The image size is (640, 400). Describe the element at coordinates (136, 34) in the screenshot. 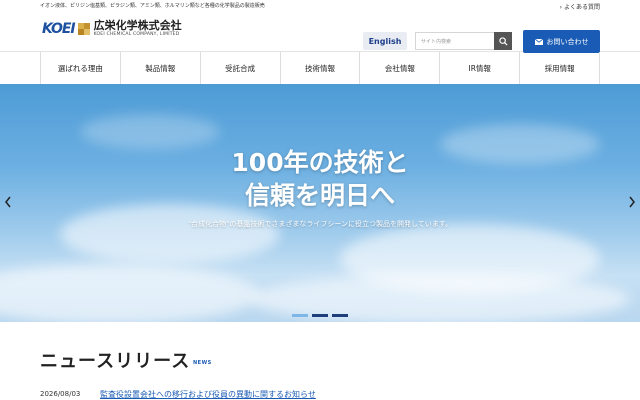

I see `logo-company-name-en: KOEI CHEMICAL COMPANY, LIMITED` at that location.